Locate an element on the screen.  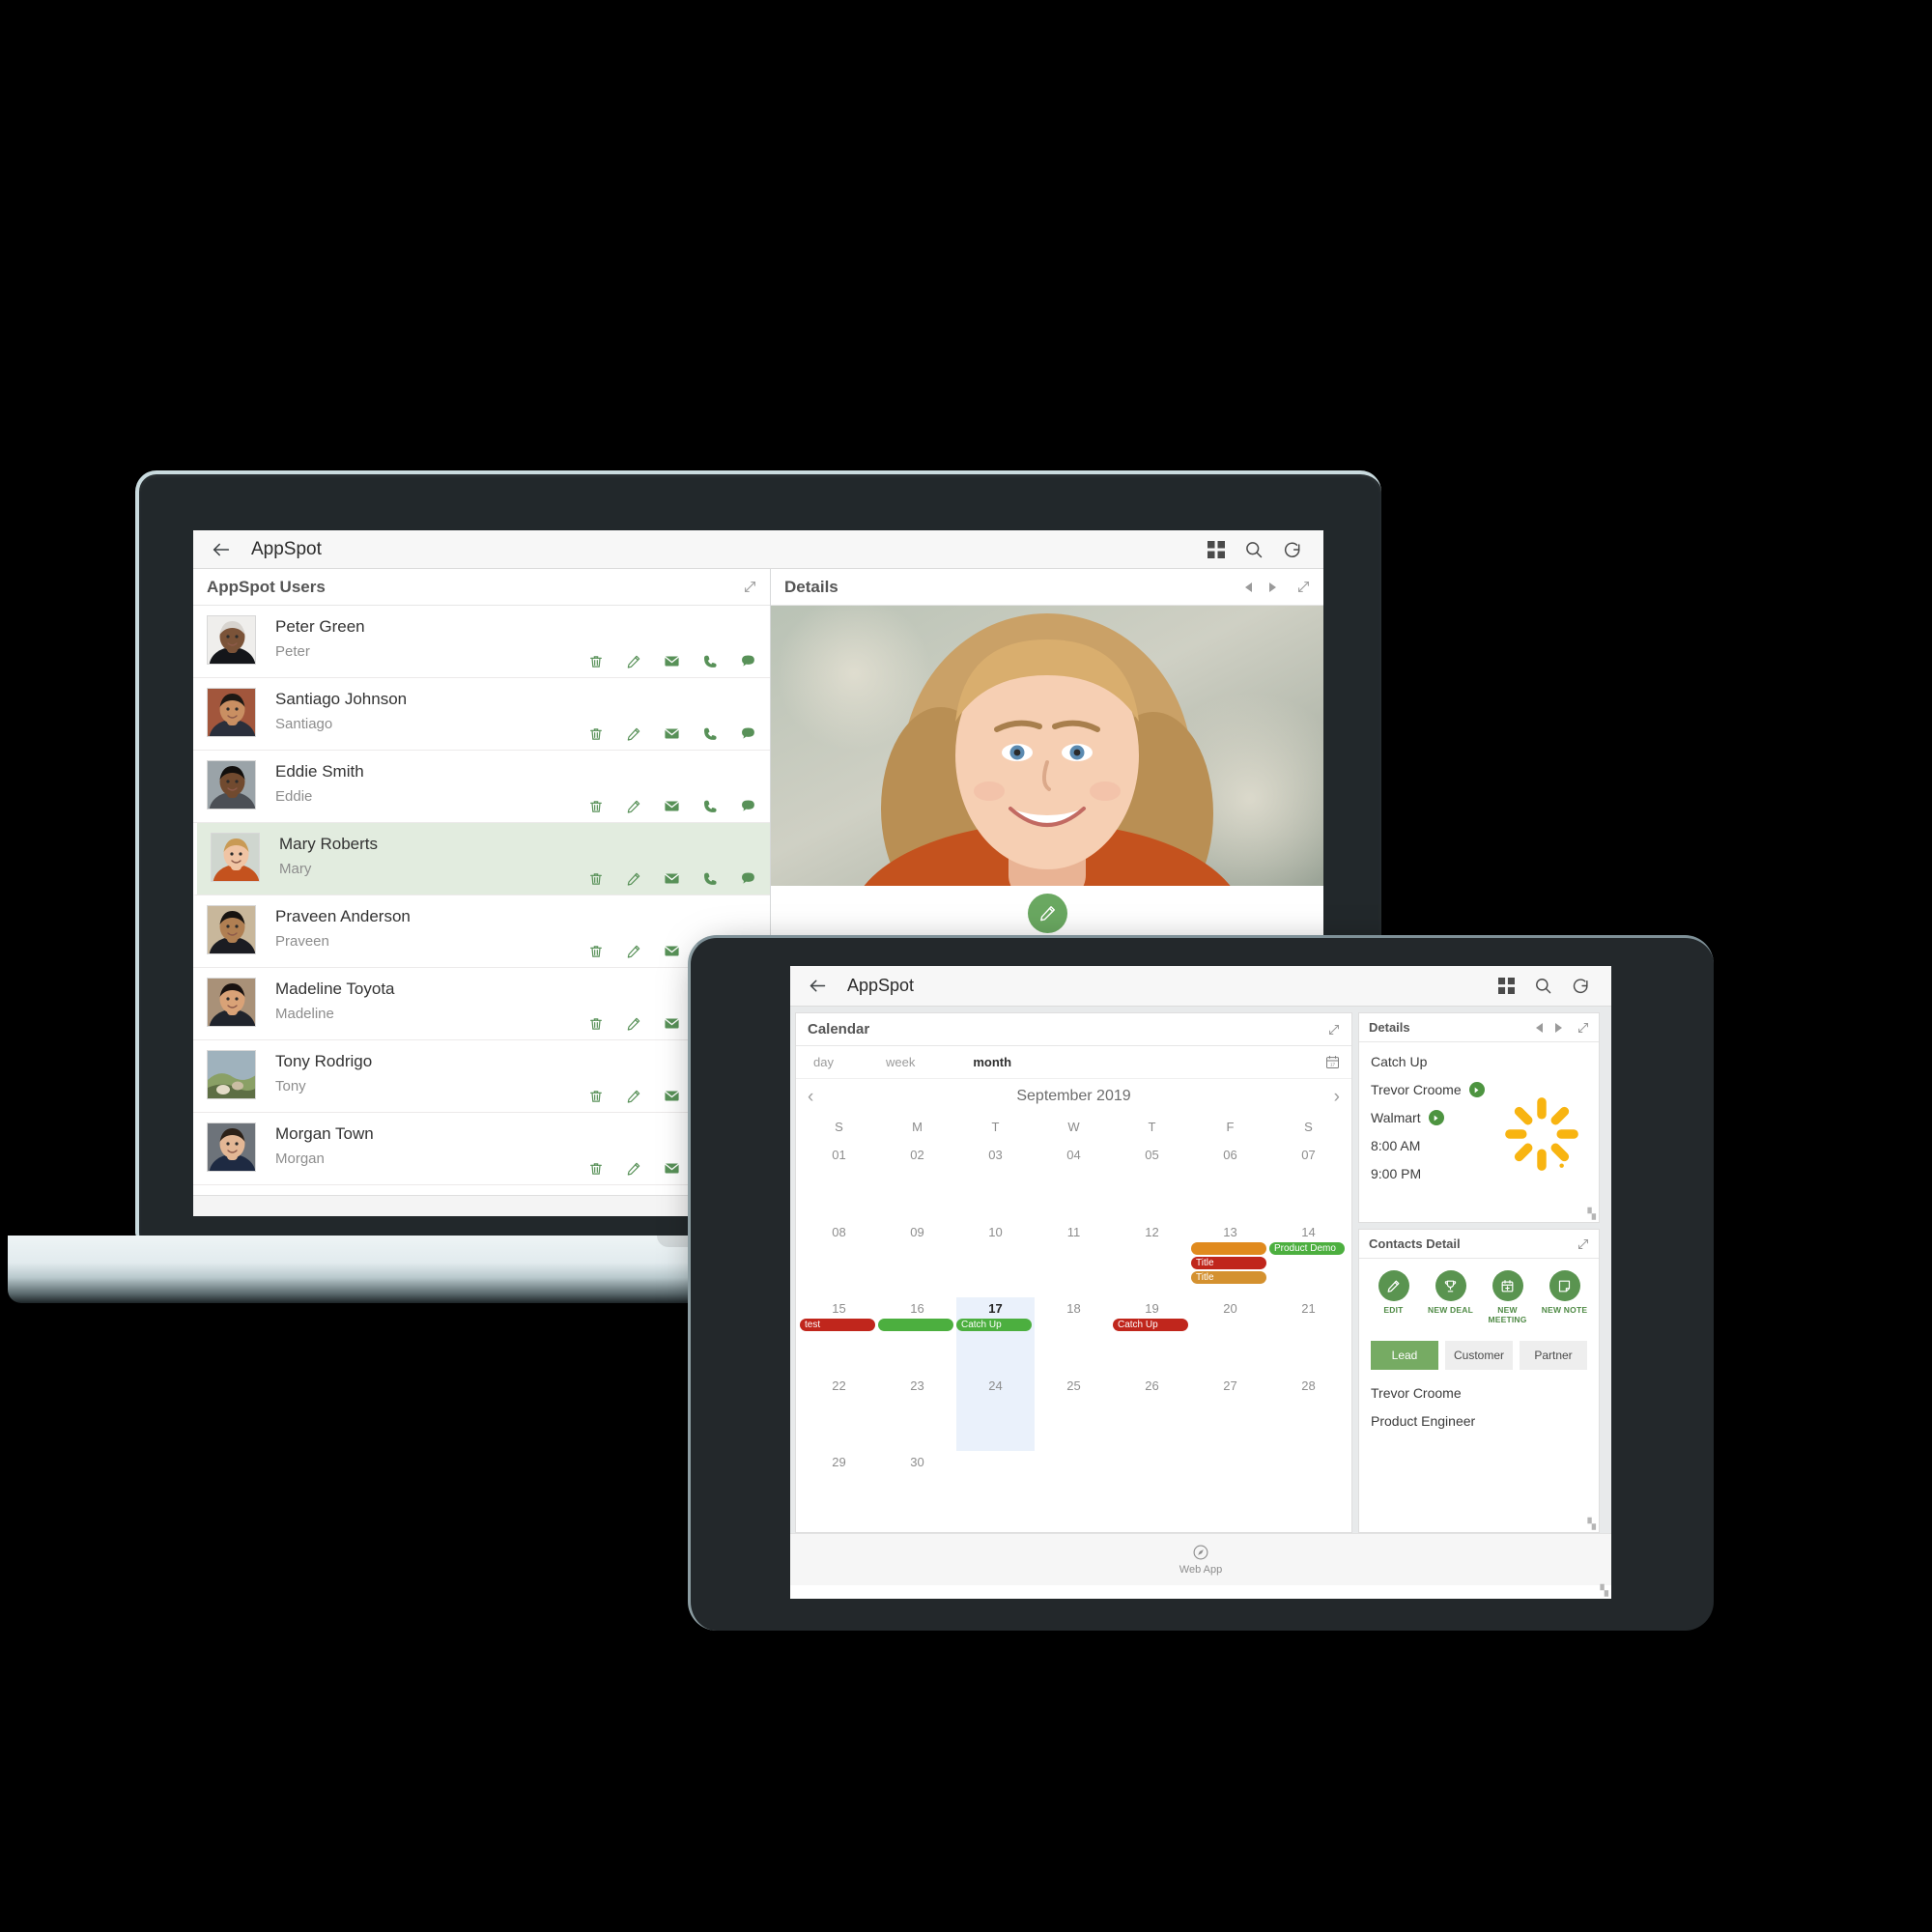
calendar-day-cell: 23 is located at coordinates (917, 1413).